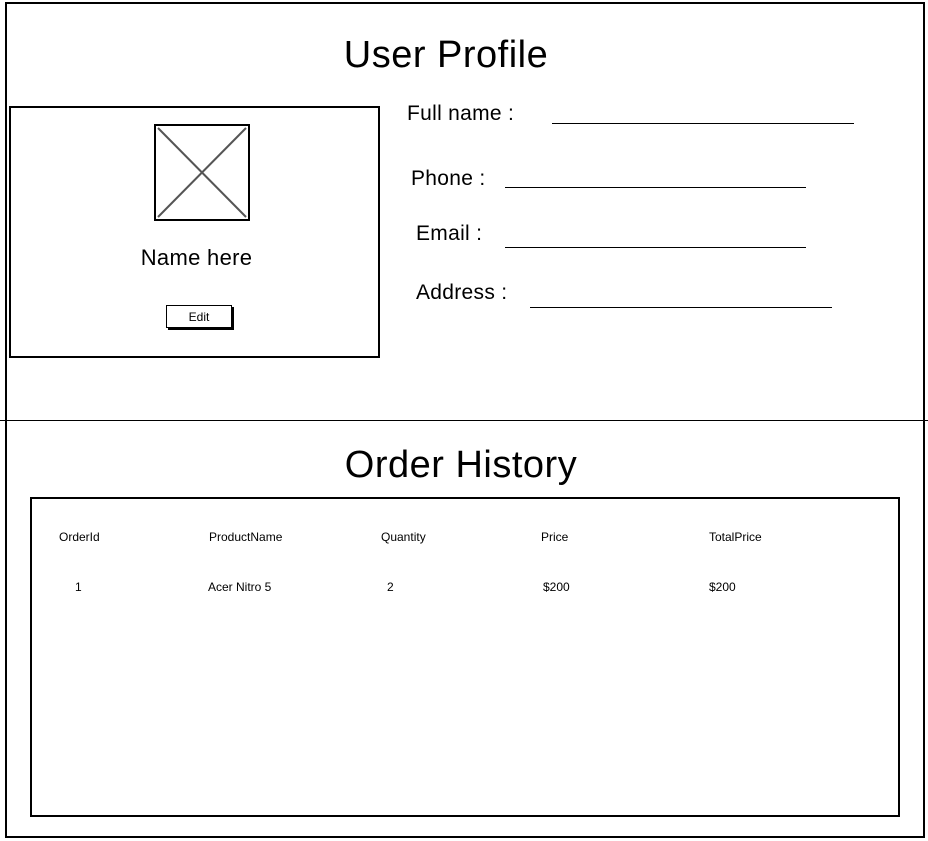  Describe the element at coordinates (199, 316) in the screenshot. I see `edit-button: Edit` at that location.